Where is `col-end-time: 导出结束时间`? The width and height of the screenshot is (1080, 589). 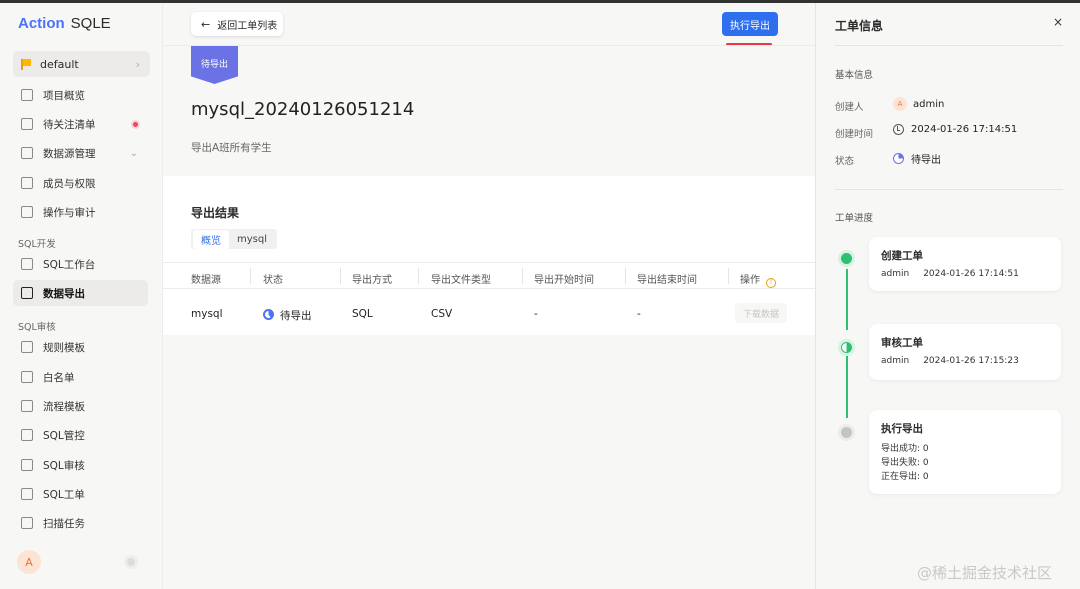 col-end-time: 导出结束时间 is located at coordinates (667, 280).